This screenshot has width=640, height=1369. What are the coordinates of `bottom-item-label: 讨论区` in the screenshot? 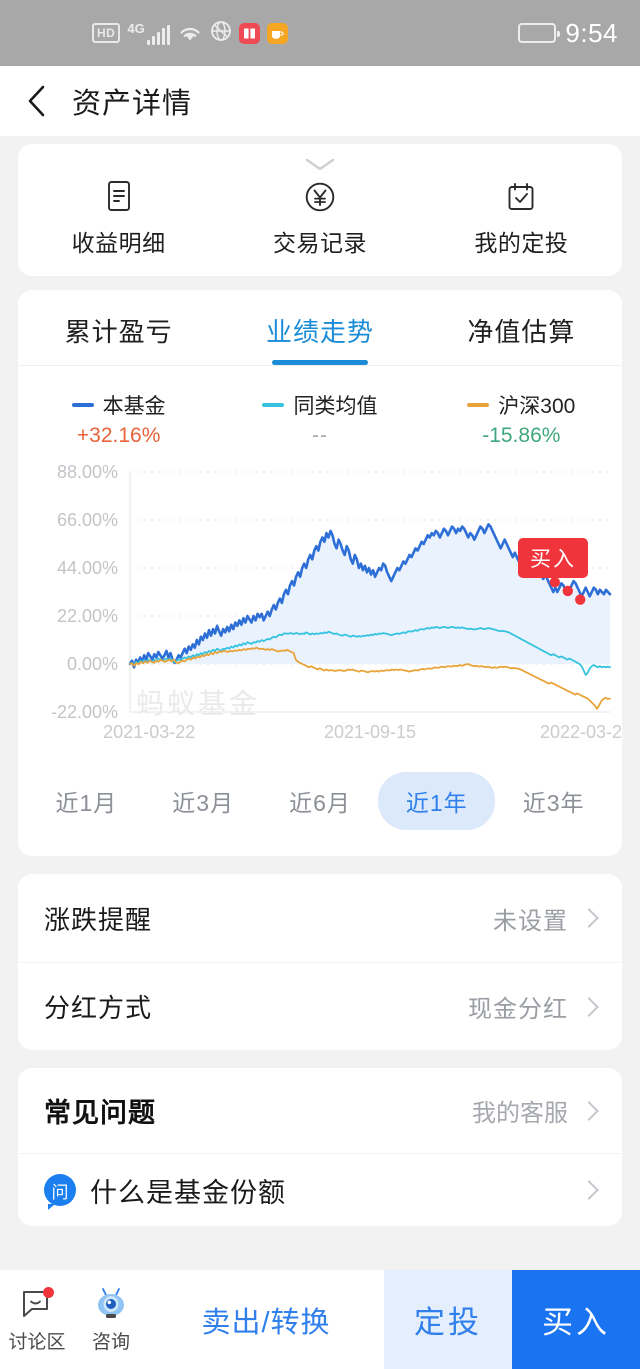 It's located at (37, 1342).